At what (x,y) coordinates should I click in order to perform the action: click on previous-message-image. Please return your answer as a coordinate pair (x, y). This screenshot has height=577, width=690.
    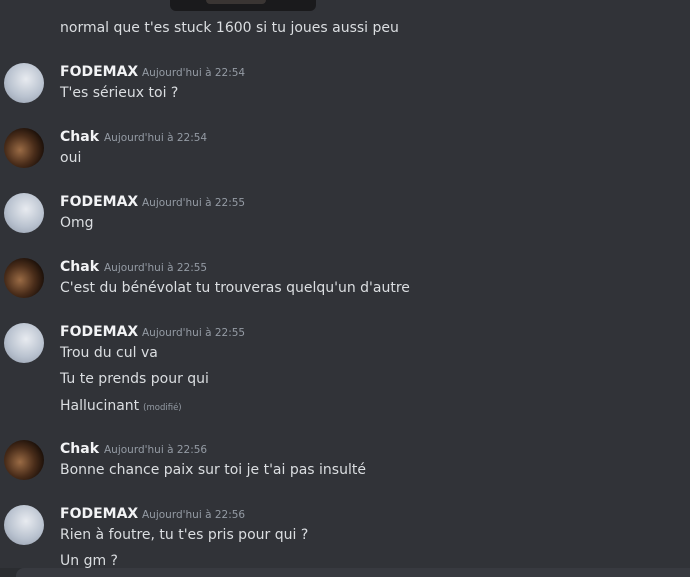
    Looking at the image, I should click on (243, 5).